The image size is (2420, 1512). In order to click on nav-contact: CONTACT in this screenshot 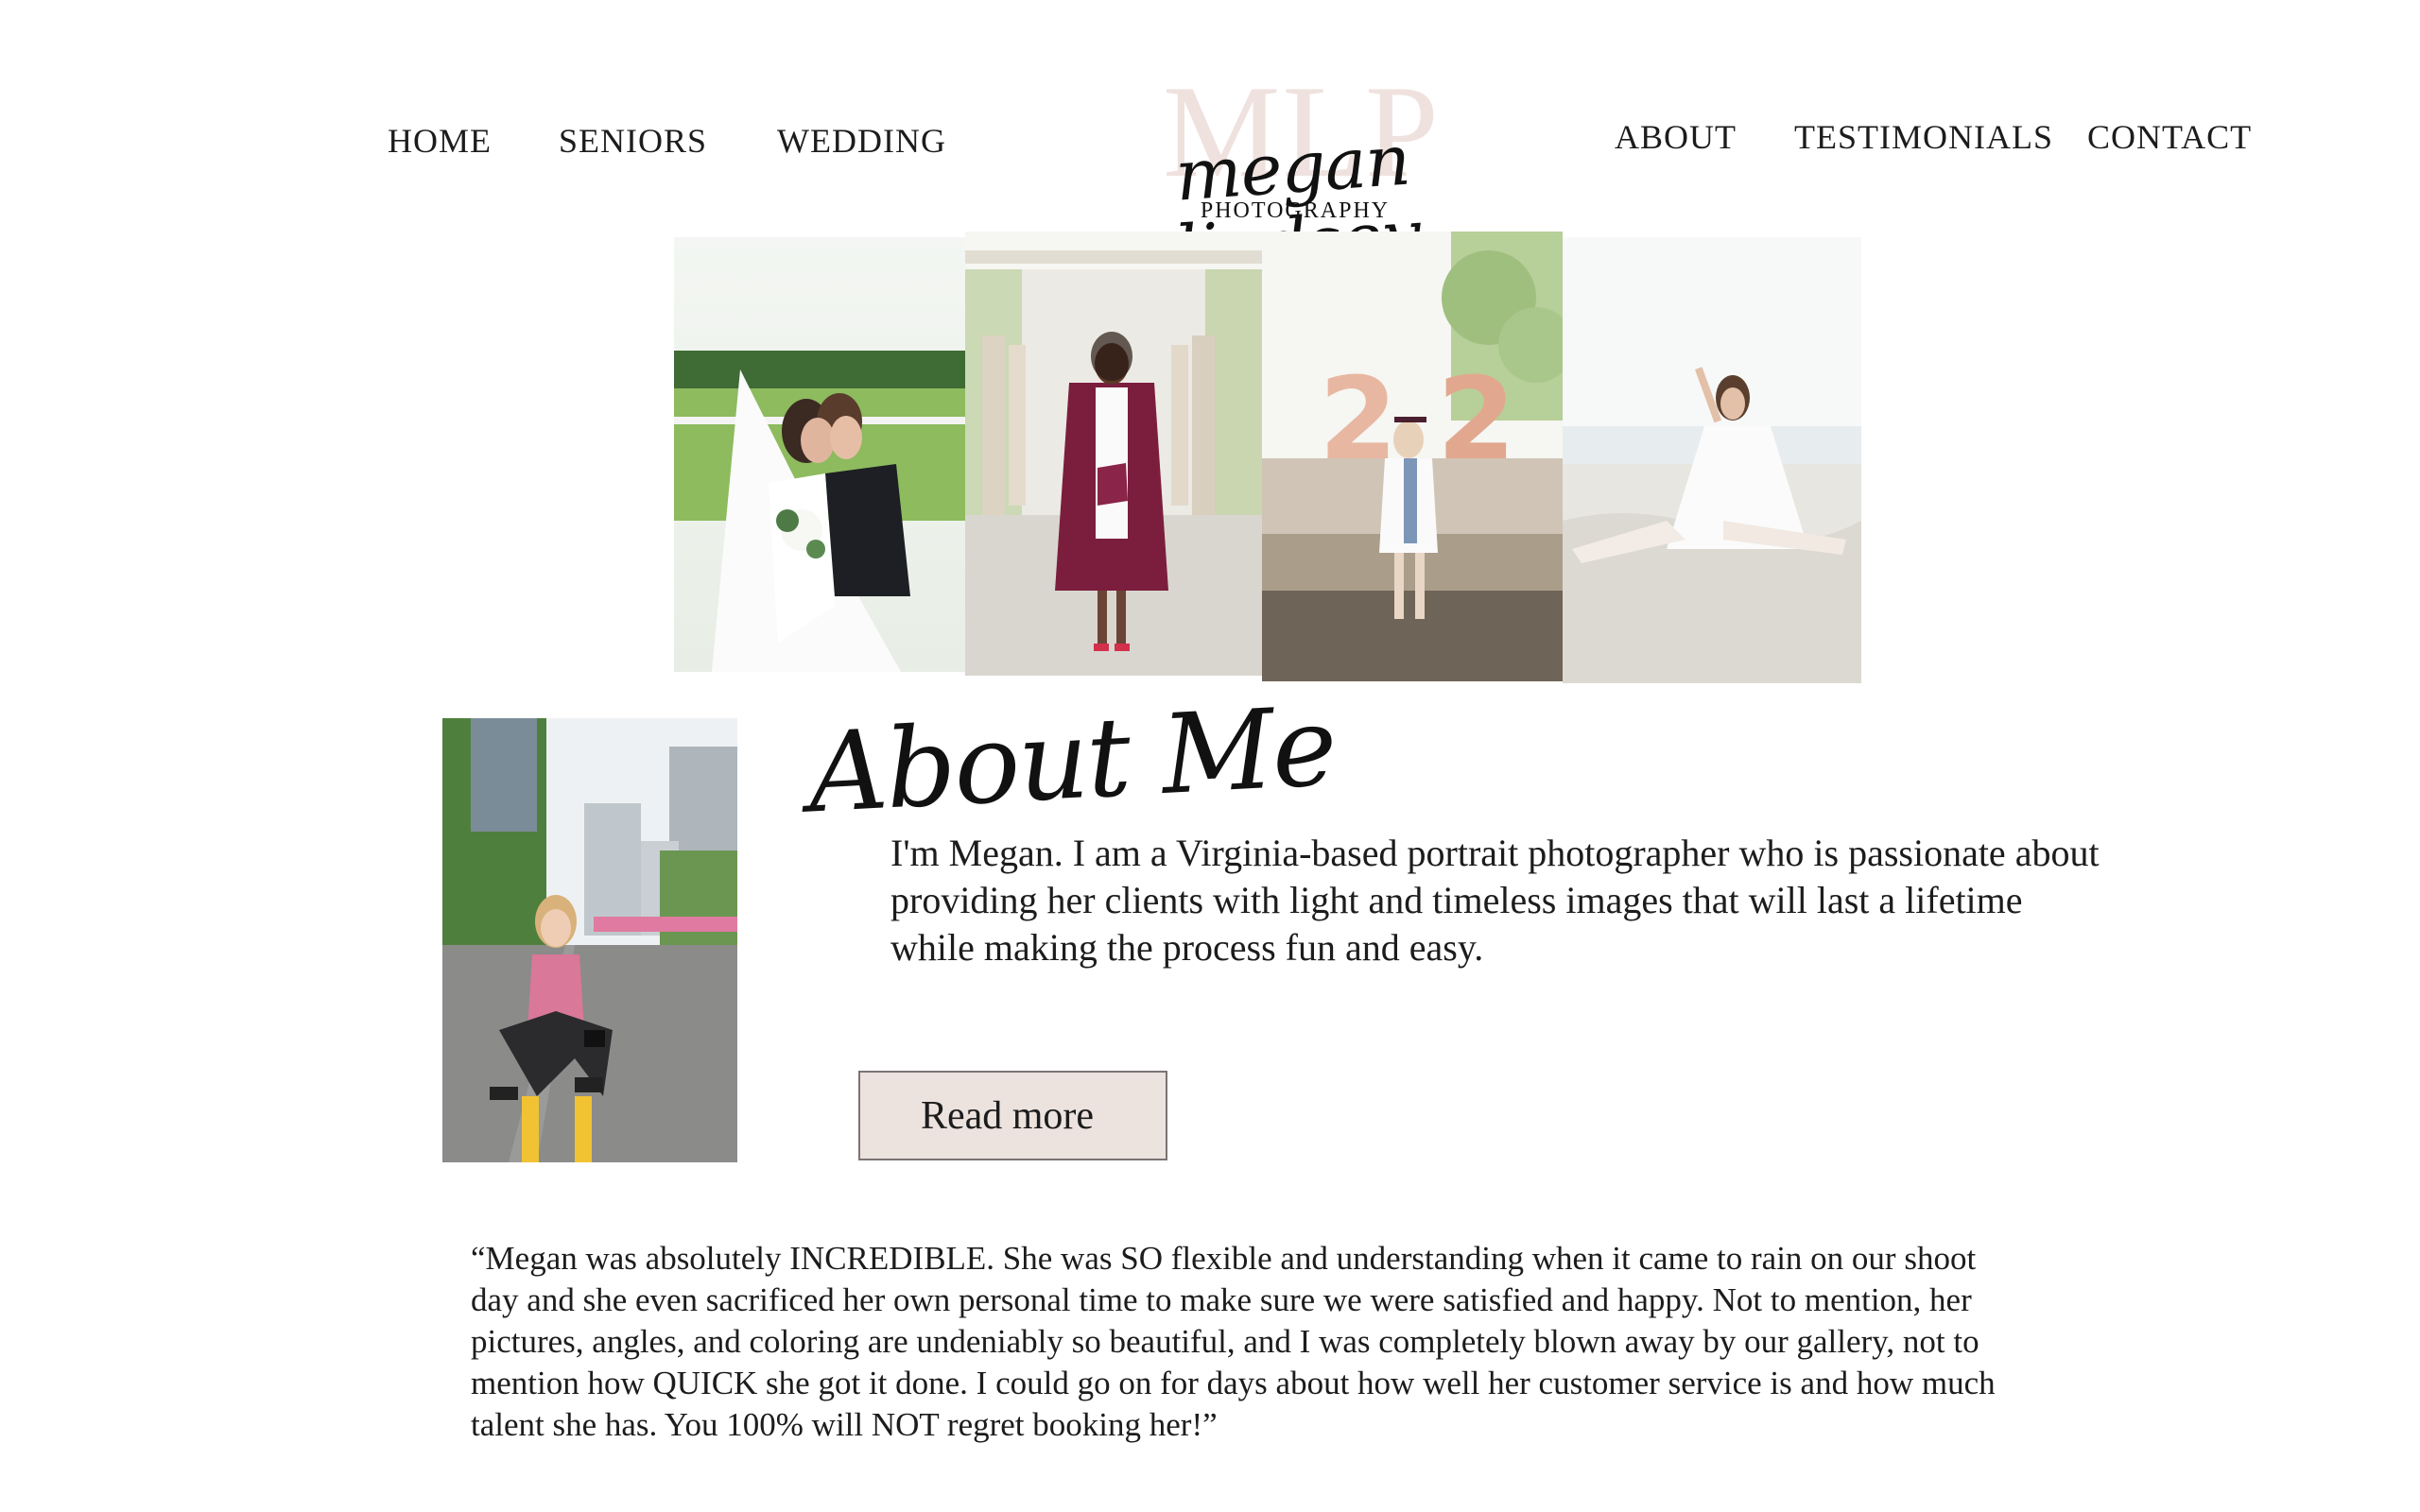, I will do `click(2169, 137)`.